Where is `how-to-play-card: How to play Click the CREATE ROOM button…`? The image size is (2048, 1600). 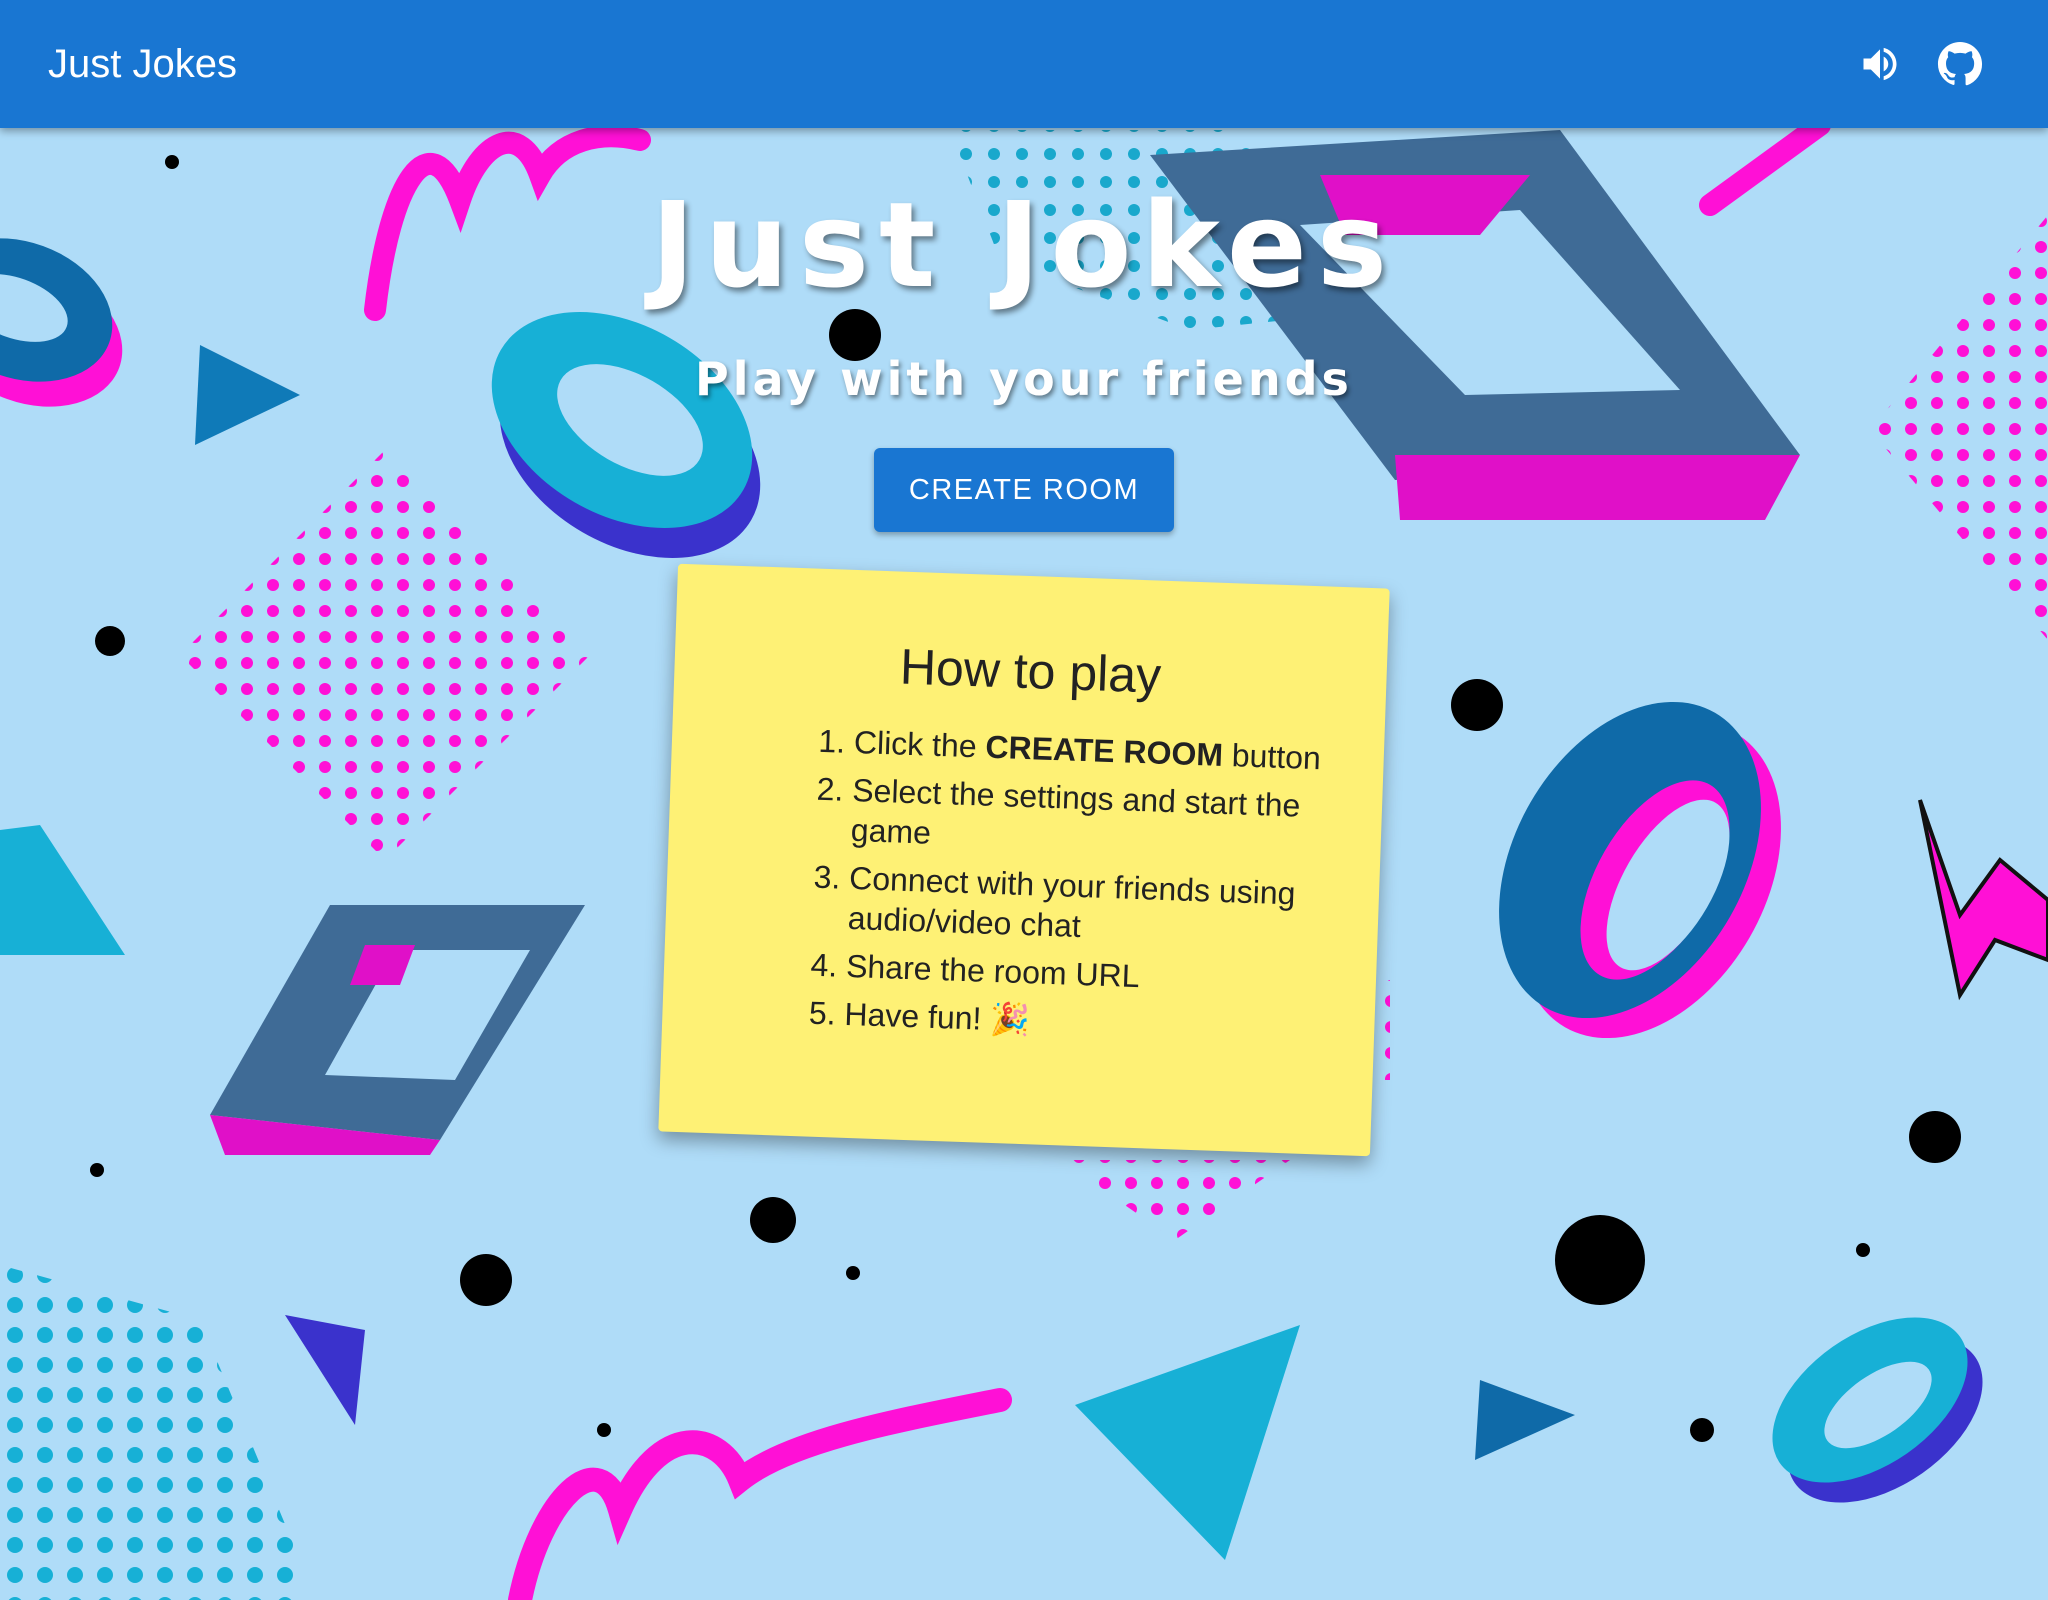
how-to-play-card: How to play Click the CREATE ROOM button… is located at coordinates (1024, 860).